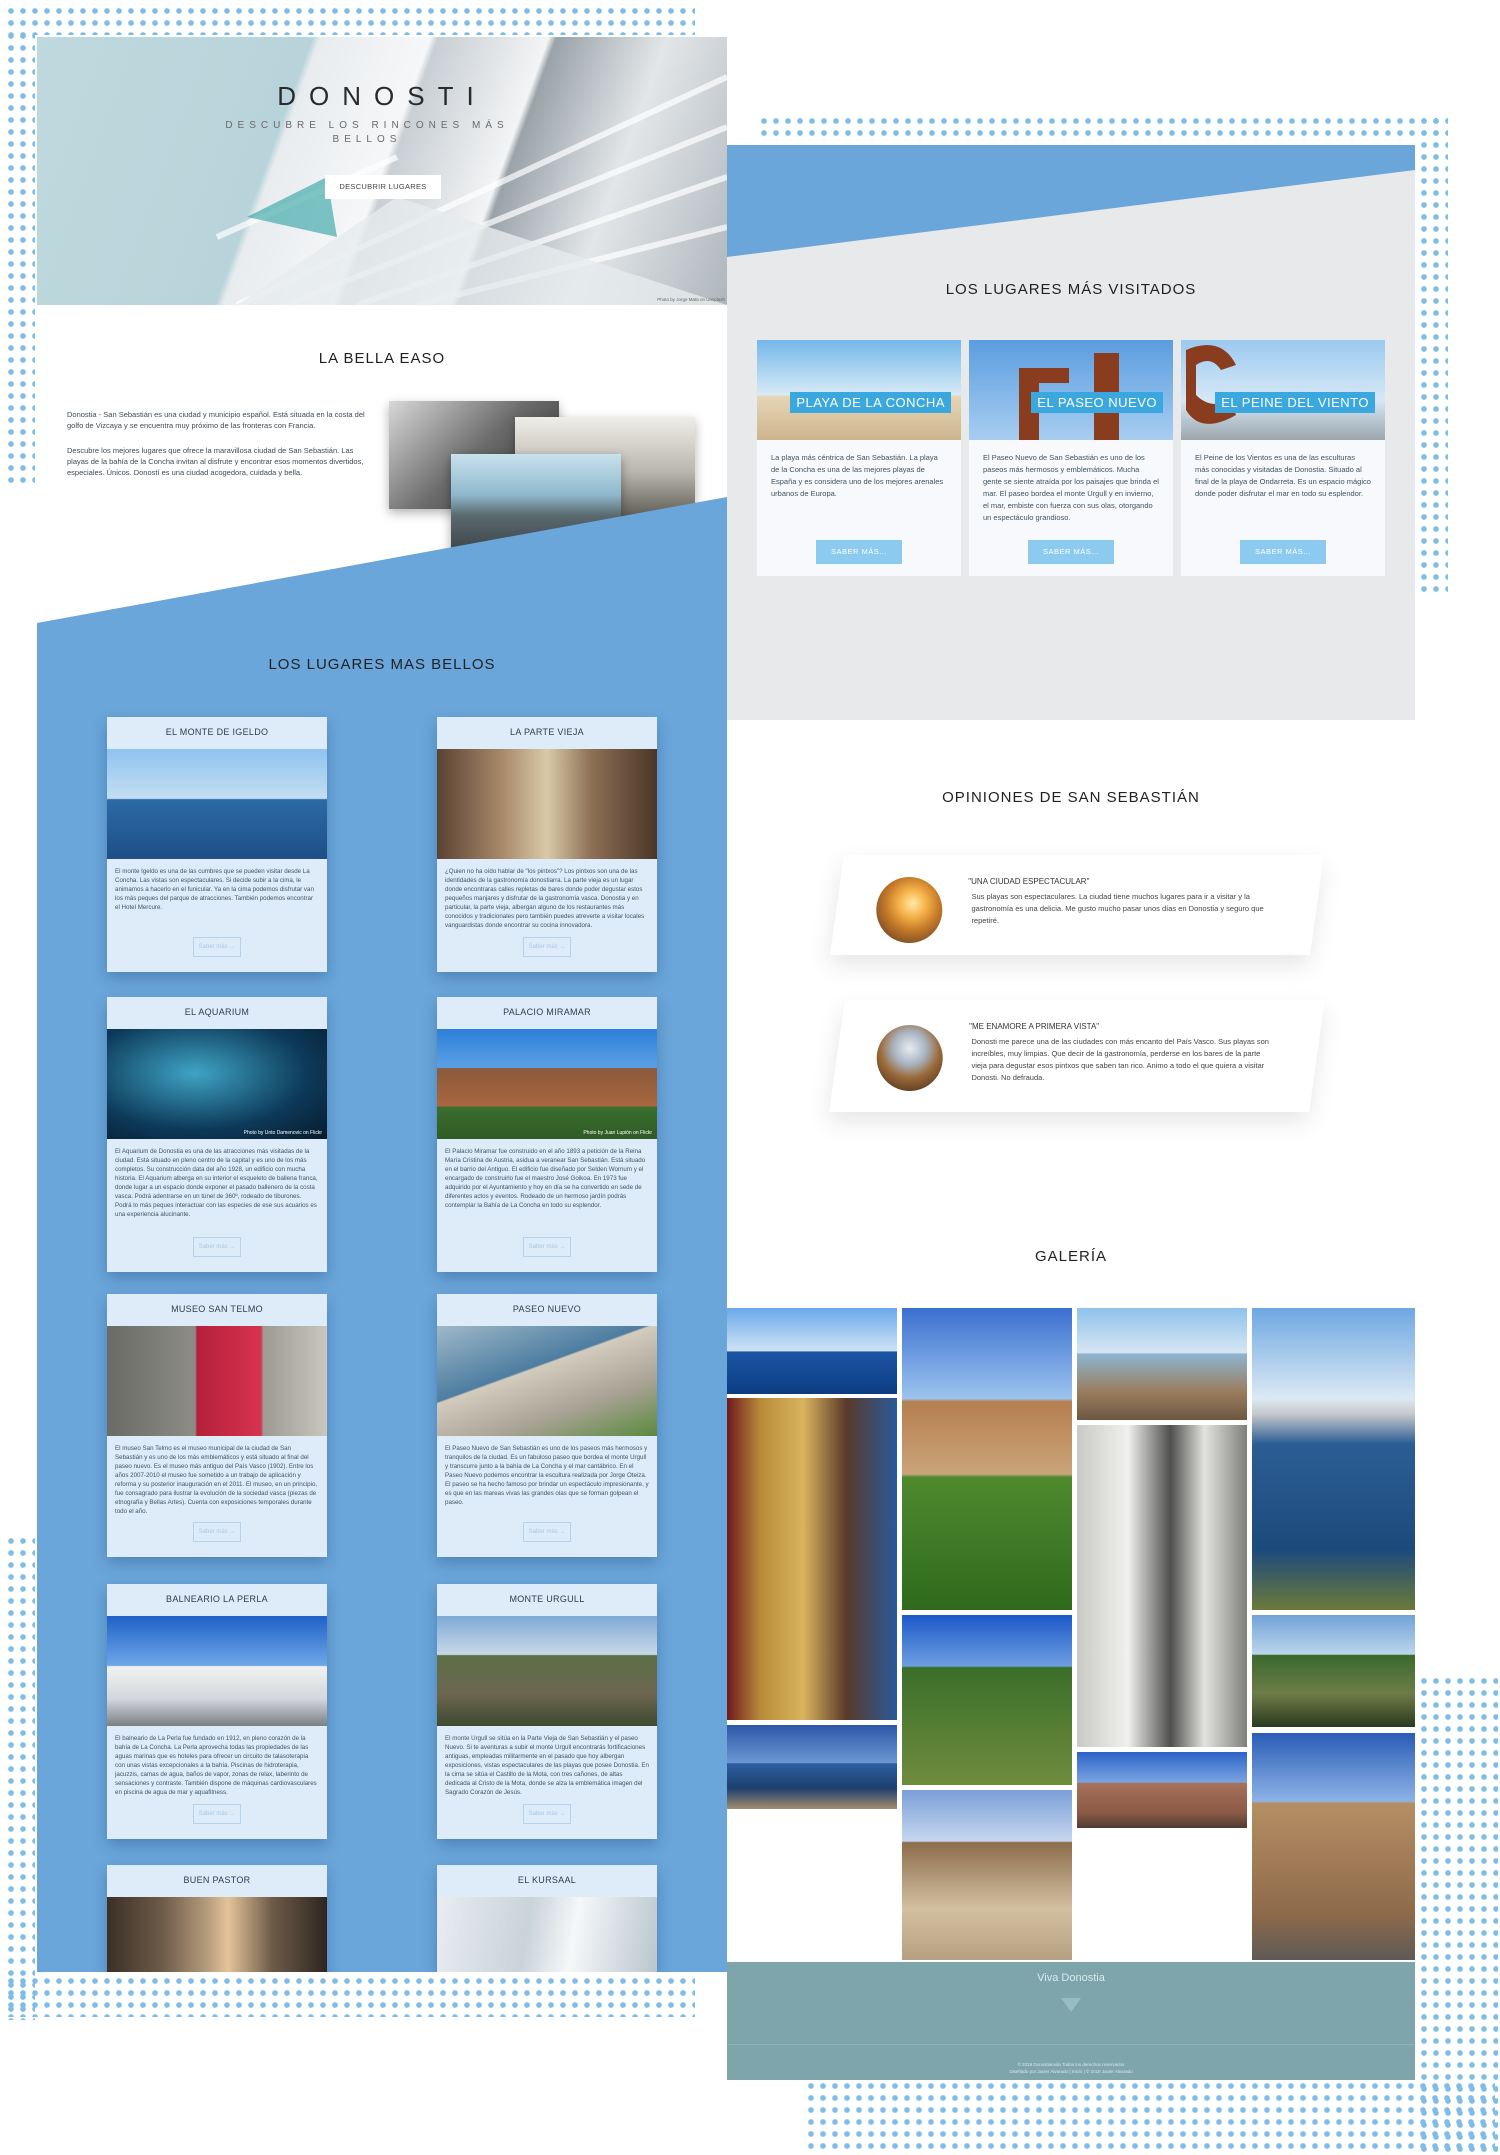 The image size is (1500, 2155). I want to click on gallery-photo-bay, so click(812, 1767).